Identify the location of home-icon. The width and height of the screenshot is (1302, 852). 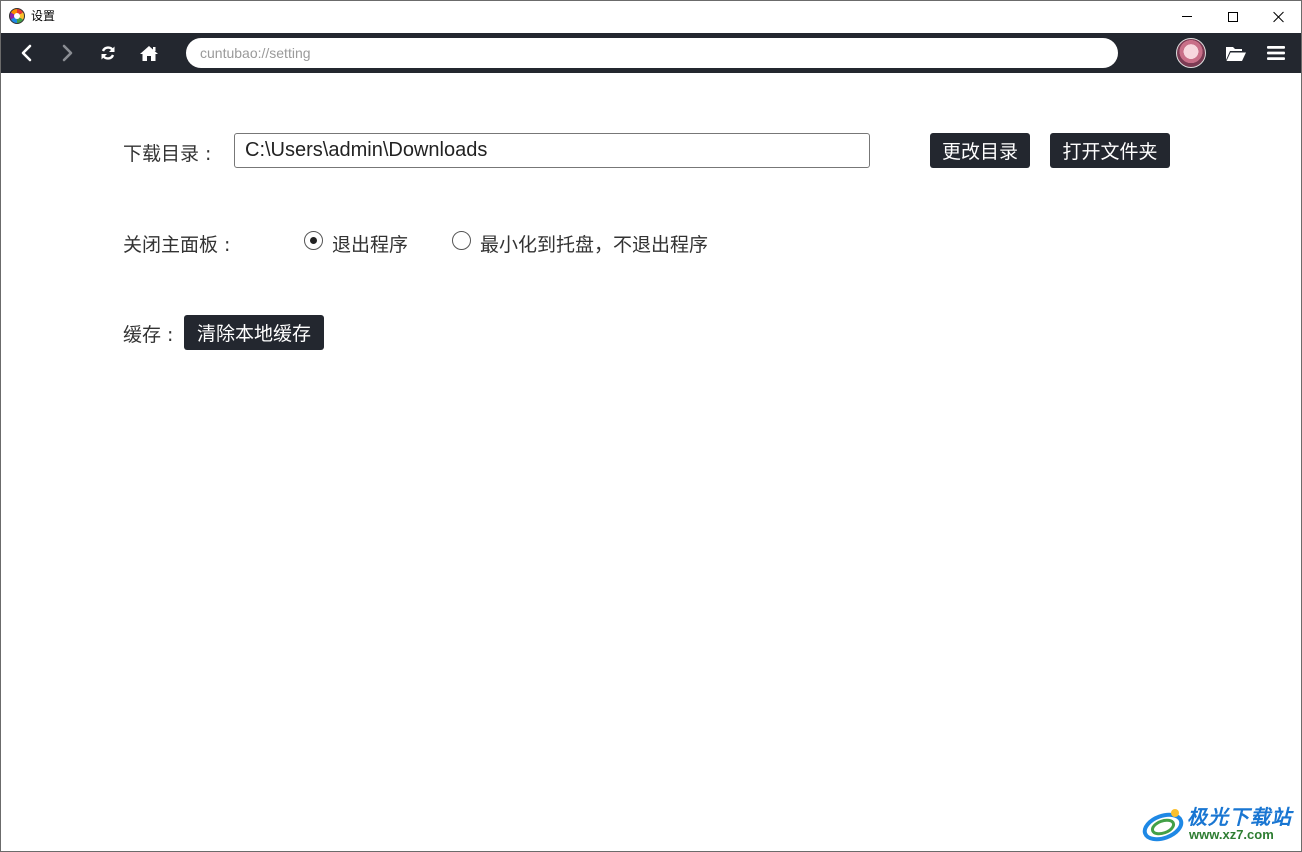
(149, 53).